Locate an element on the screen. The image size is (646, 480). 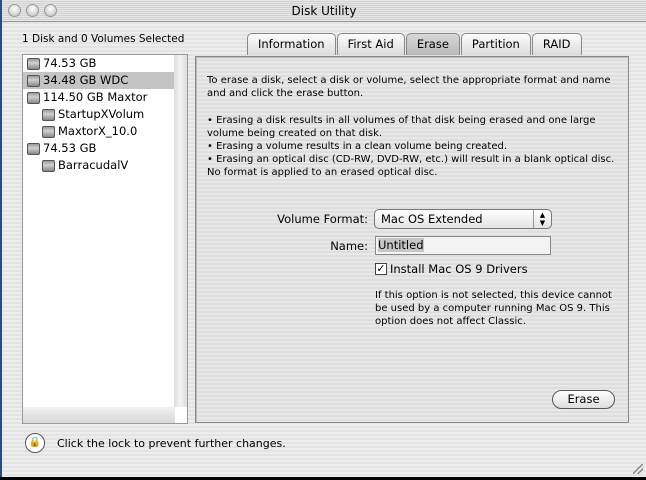
zoom-button is located at coordinates (50, 10).